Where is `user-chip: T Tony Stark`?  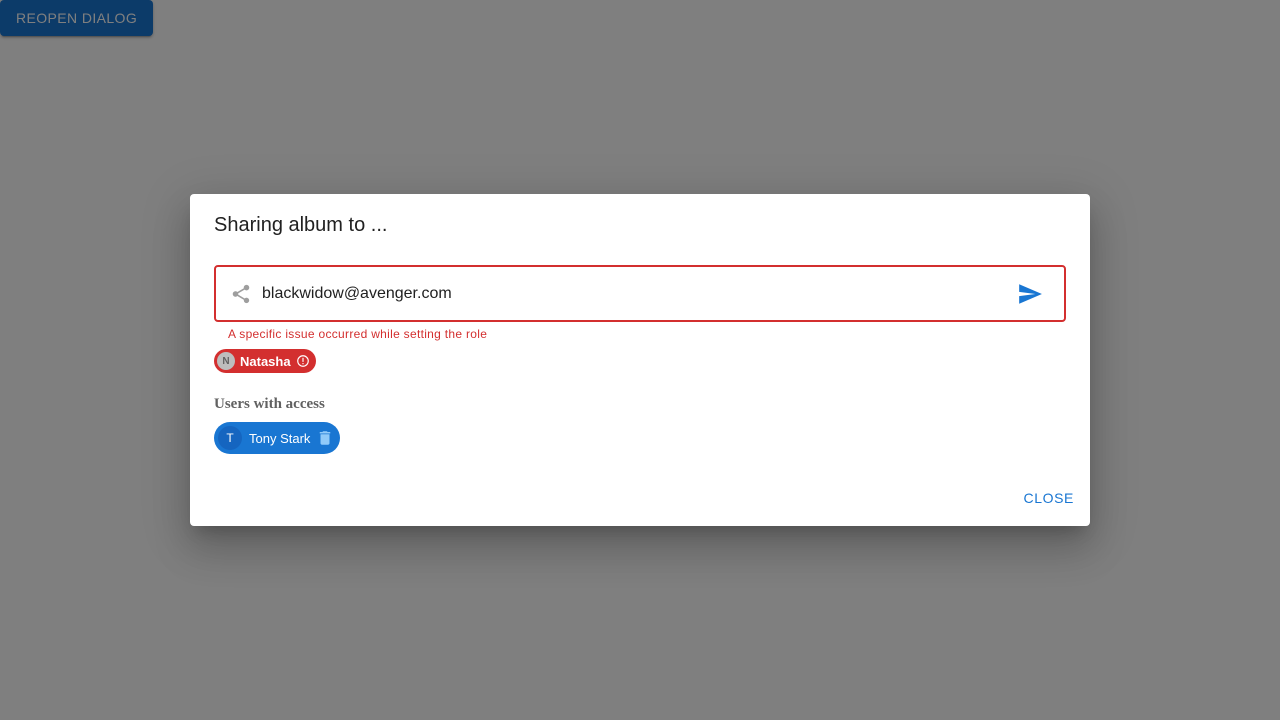 user-chip: T Tony Stark is located at coordinates (277, 438).